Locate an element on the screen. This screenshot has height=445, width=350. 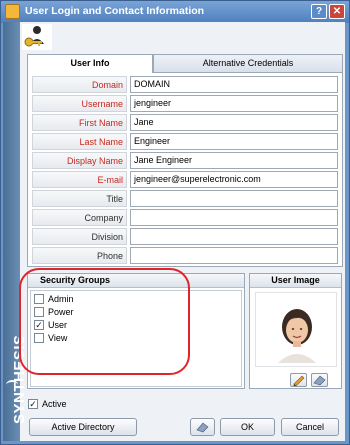
first-name-row: First Name Jane is located at coordinates (187, 122).